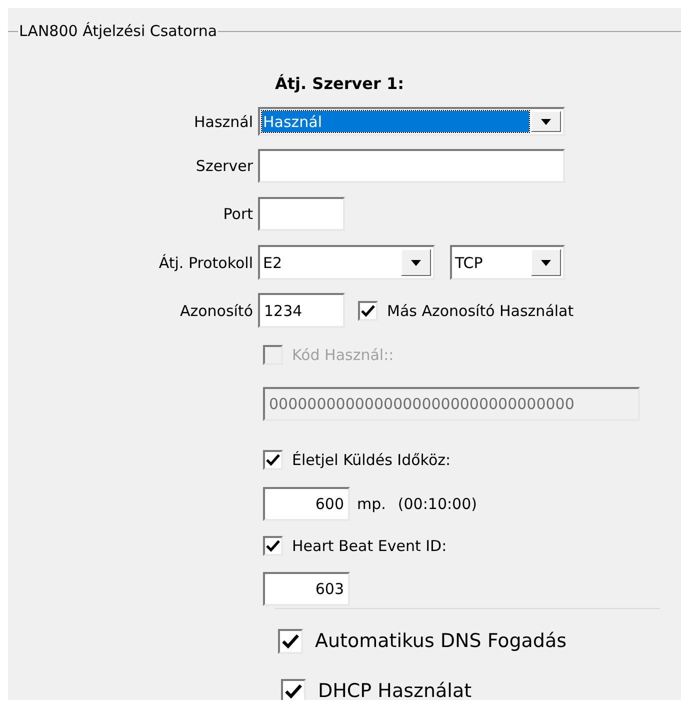 This screenshot has height=708, width=681. I want to click on port-field, so click(301, 214).